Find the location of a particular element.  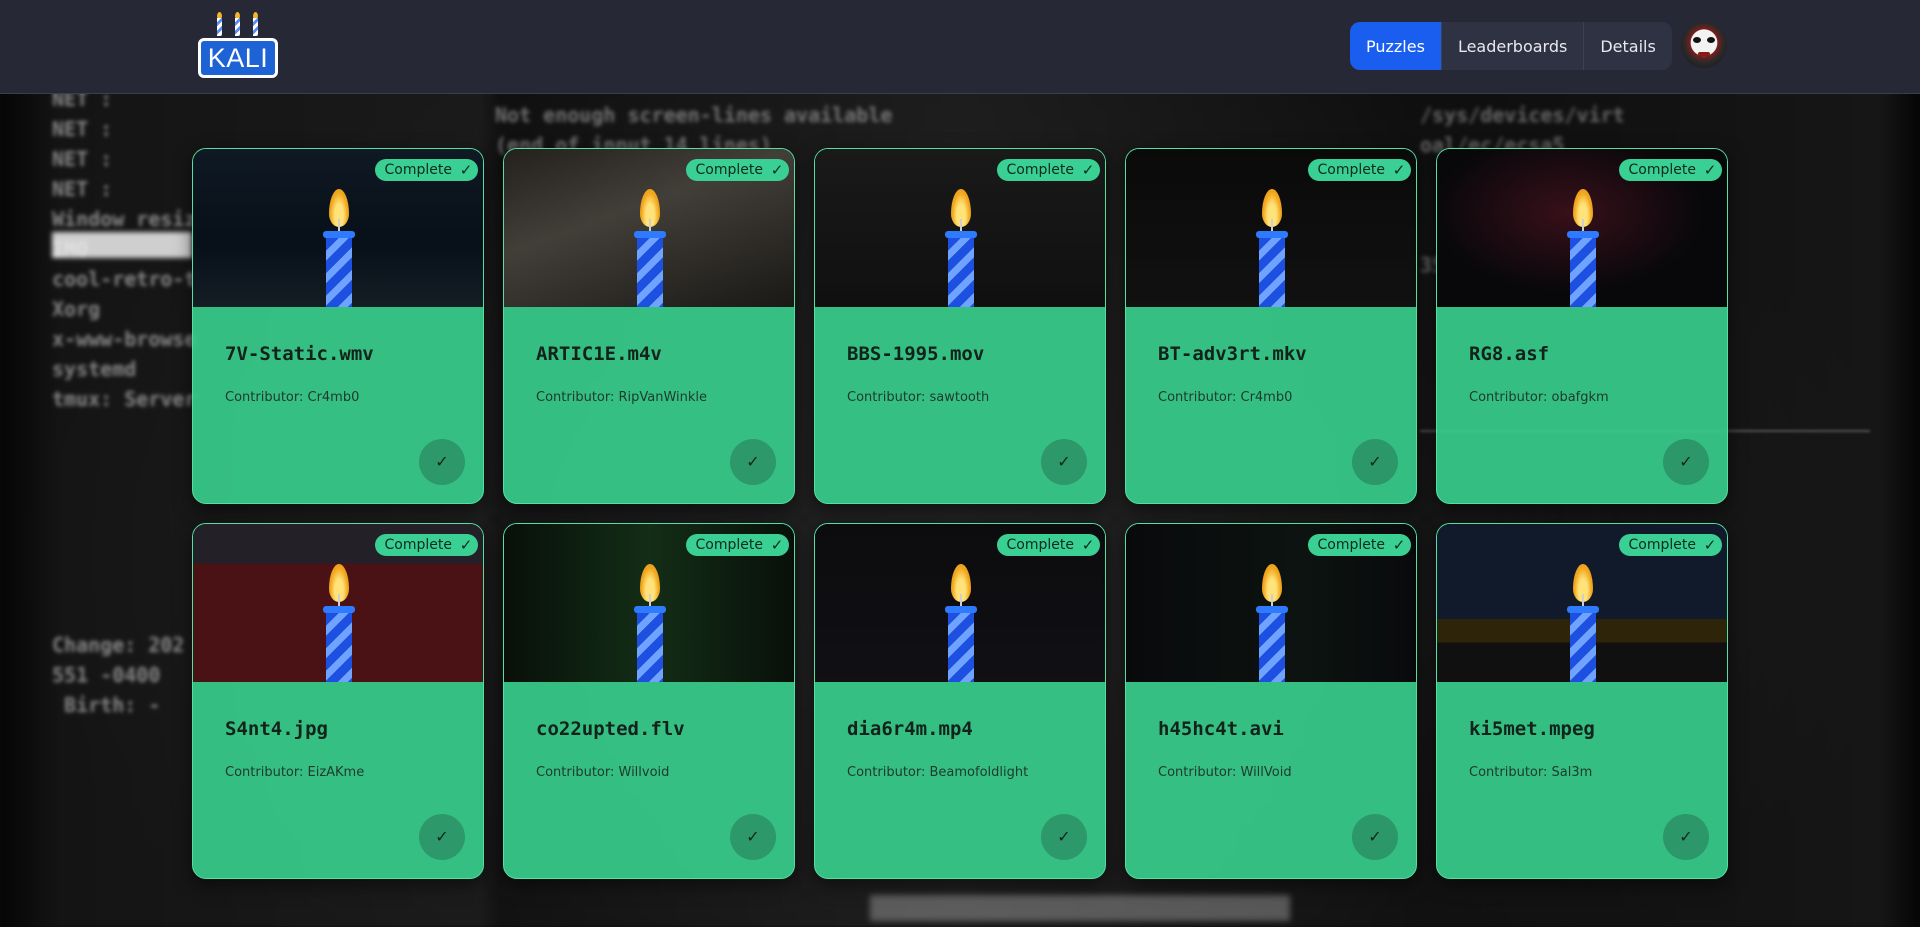

card-title: dia6r4m.mp4 is located at coordinates (910, 729).